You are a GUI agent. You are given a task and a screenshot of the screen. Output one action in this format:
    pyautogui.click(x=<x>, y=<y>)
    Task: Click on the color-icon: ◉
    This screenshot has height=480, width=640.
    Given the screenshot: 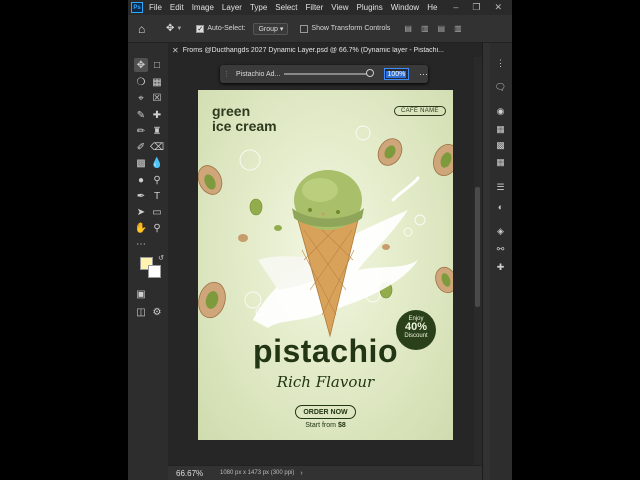 What is the action you would take?
    pyautogui.click(x=500, y=111)
    